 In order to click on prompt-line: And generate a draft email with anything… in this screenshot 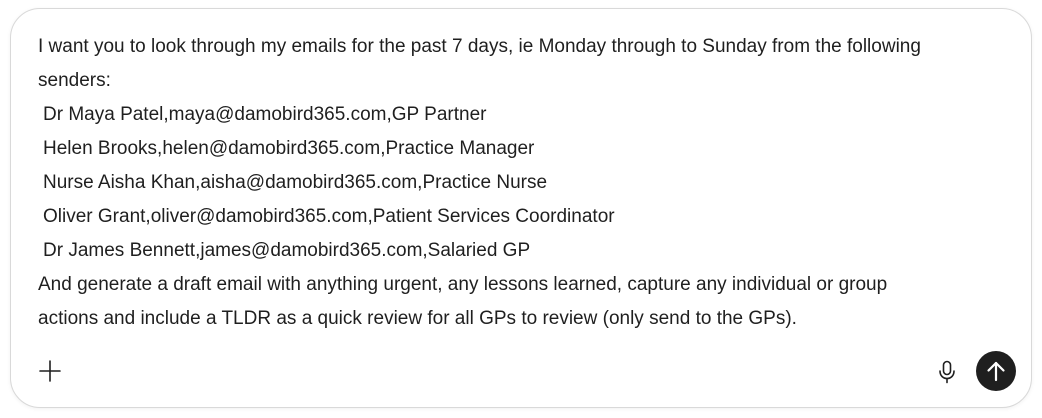, I will do `click(463, 284)`.